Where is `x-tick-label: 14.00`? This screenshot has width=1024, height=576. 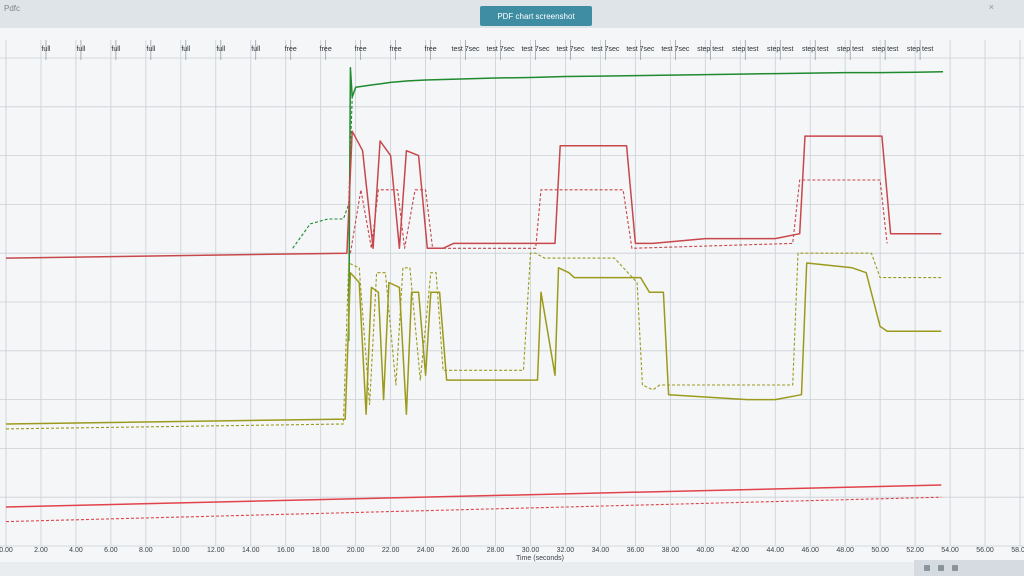
x-tick-label: 14.00 is located at coordinates (251, 550).